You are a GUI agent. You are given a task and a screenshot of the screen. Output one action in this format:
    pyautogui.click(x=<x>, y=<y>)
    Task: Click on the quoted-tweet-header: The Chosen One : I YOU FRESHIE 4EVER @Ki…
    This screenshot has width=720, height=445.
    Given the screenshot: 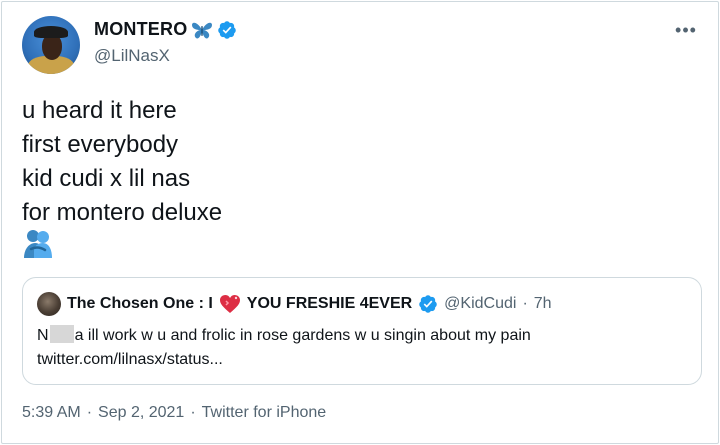 What is the action you would take?
    pyautogui.click(x=294, y=304)
    